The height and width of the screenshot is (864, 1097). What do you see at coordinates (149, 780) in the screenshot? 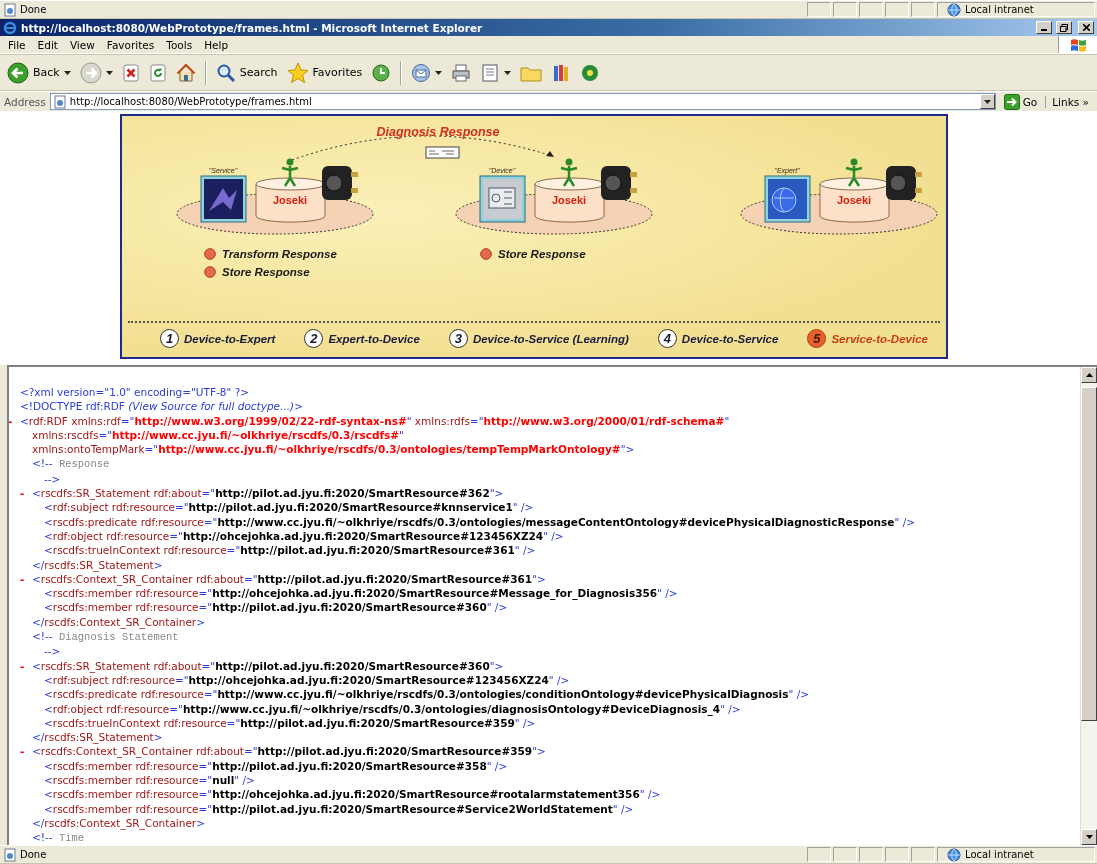
I see `xml-line: <rscdfs:member rdf:resource="null" />` at bounding box center [149, 780].